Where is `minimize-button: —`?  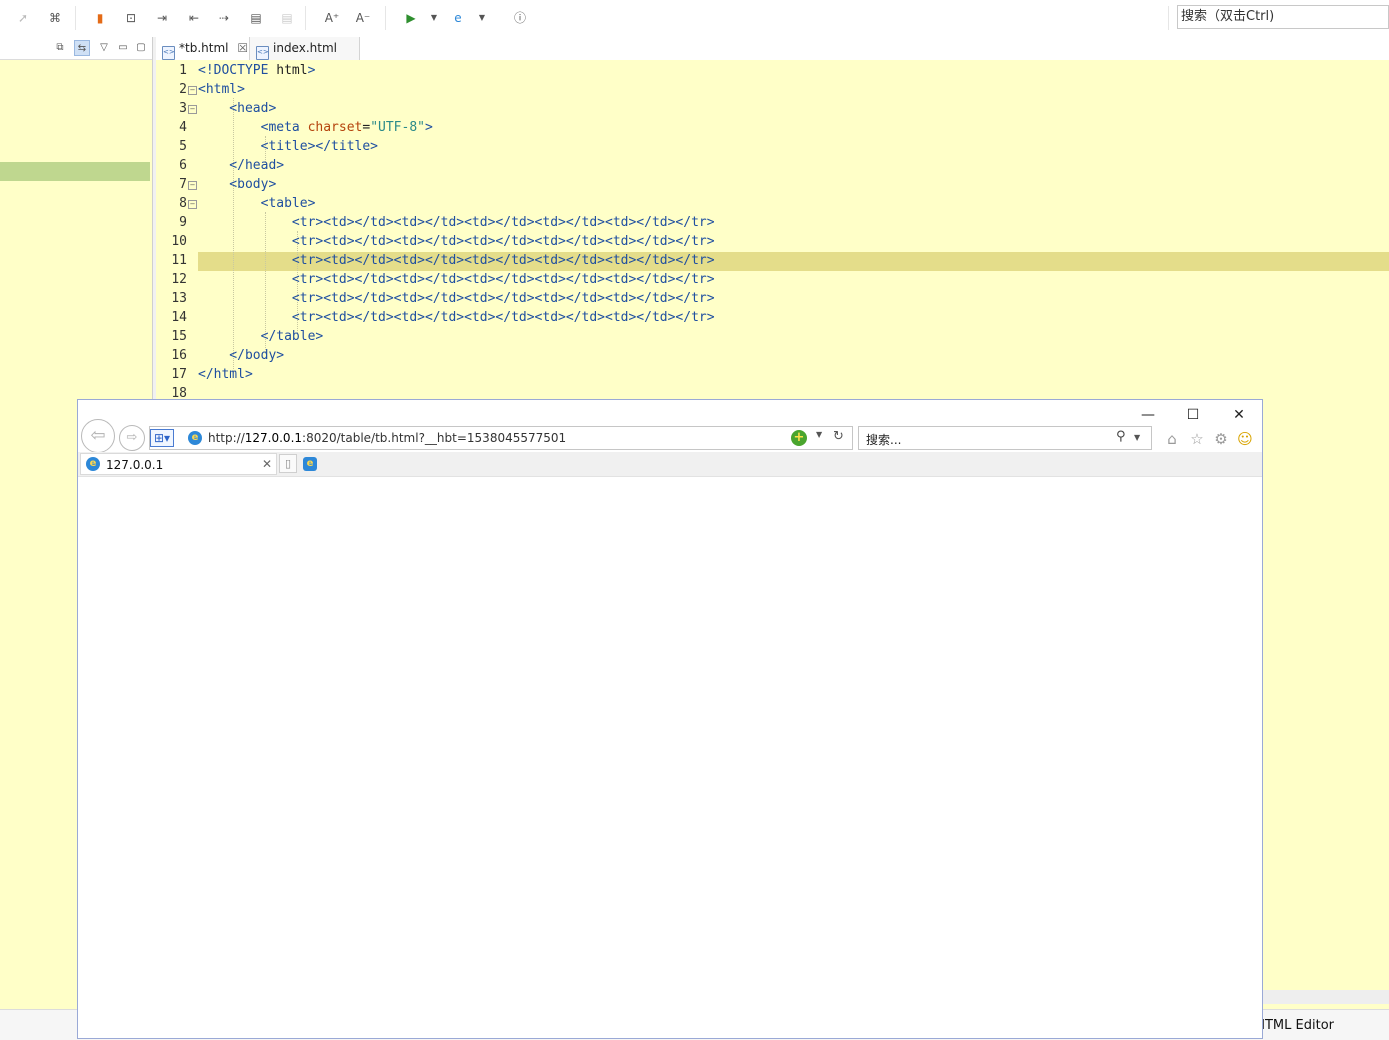 minimize-button: — is located at coordinates (1148, 415).